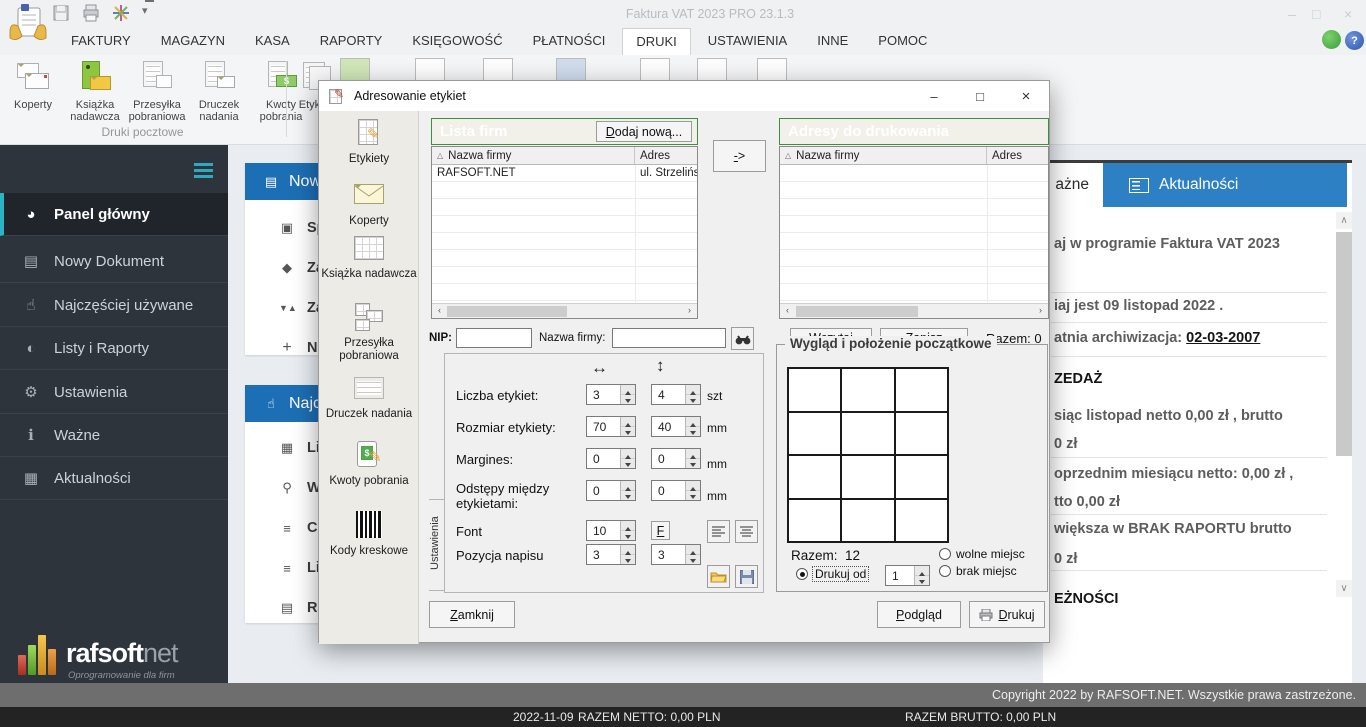  Describe the element at coordinates (369, 333) in the screenshot. I see `rail-item-przesylka-pobraniowa: Przesyłka pobraniowa` at that location.